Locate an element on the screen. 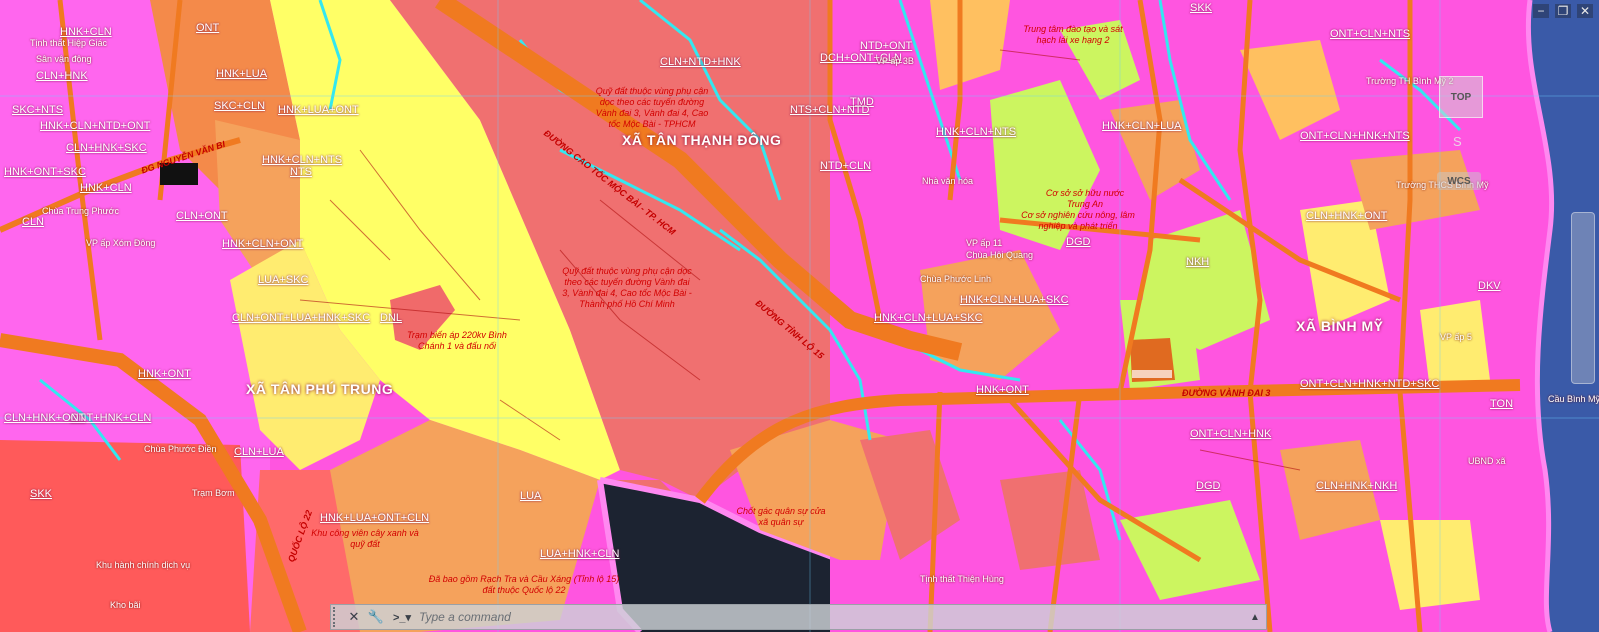 The height and width of the screenshot is (632, 1599). restore-button: ❐ is located at coordinates (1563, 11).